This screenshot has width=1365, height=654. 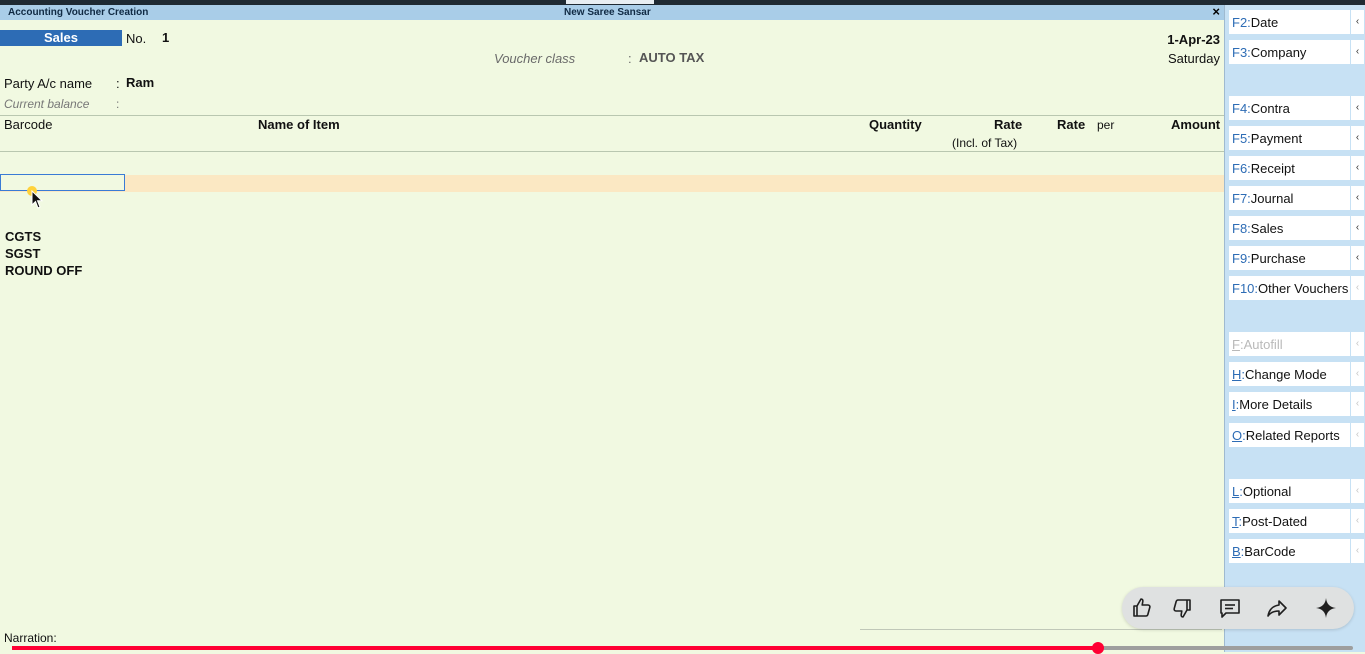 I want to click on sidebar-button-text: F6:Receipt, so click(x=1263, y=168).